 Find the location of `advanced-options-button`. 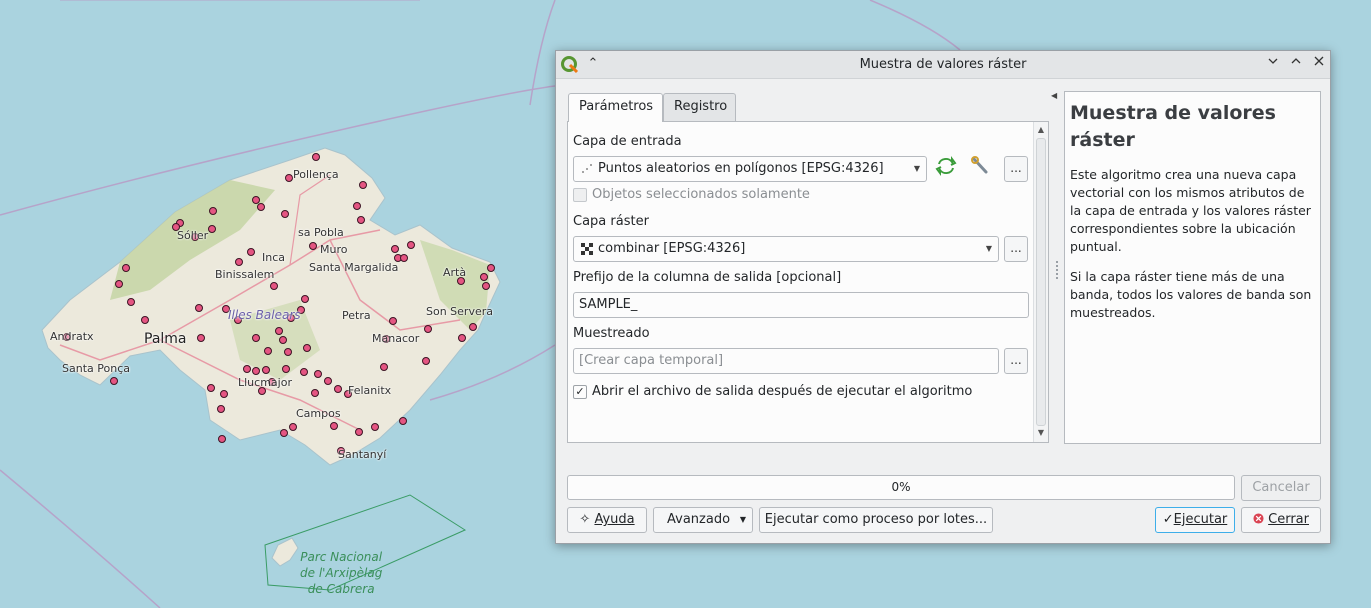

advanced-options-button is located at coordinates (981, 169).